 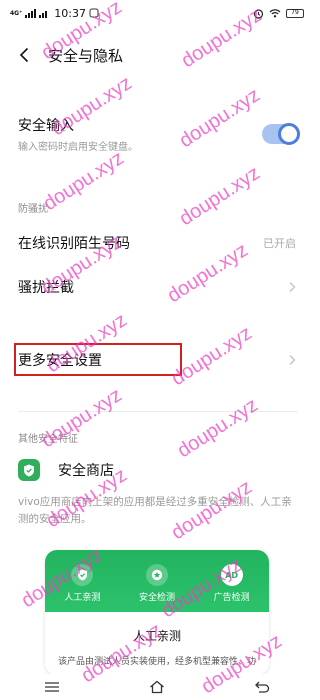 I want to click on security-store-description: vivo应用商店内上架的应用都是经过多重安全检测、人工亲测的安全应用。, so click(x=155, y=510).